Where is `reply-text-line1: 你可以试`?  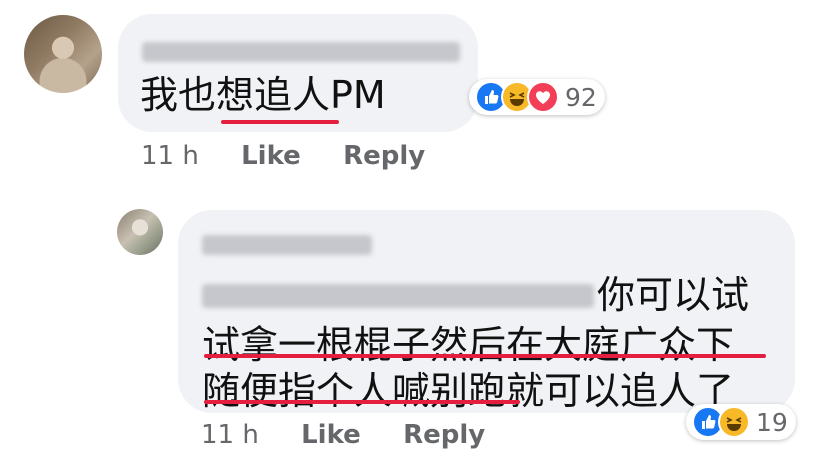 reply-text-line1: 你可以试 is located at coordinates (673, 295).